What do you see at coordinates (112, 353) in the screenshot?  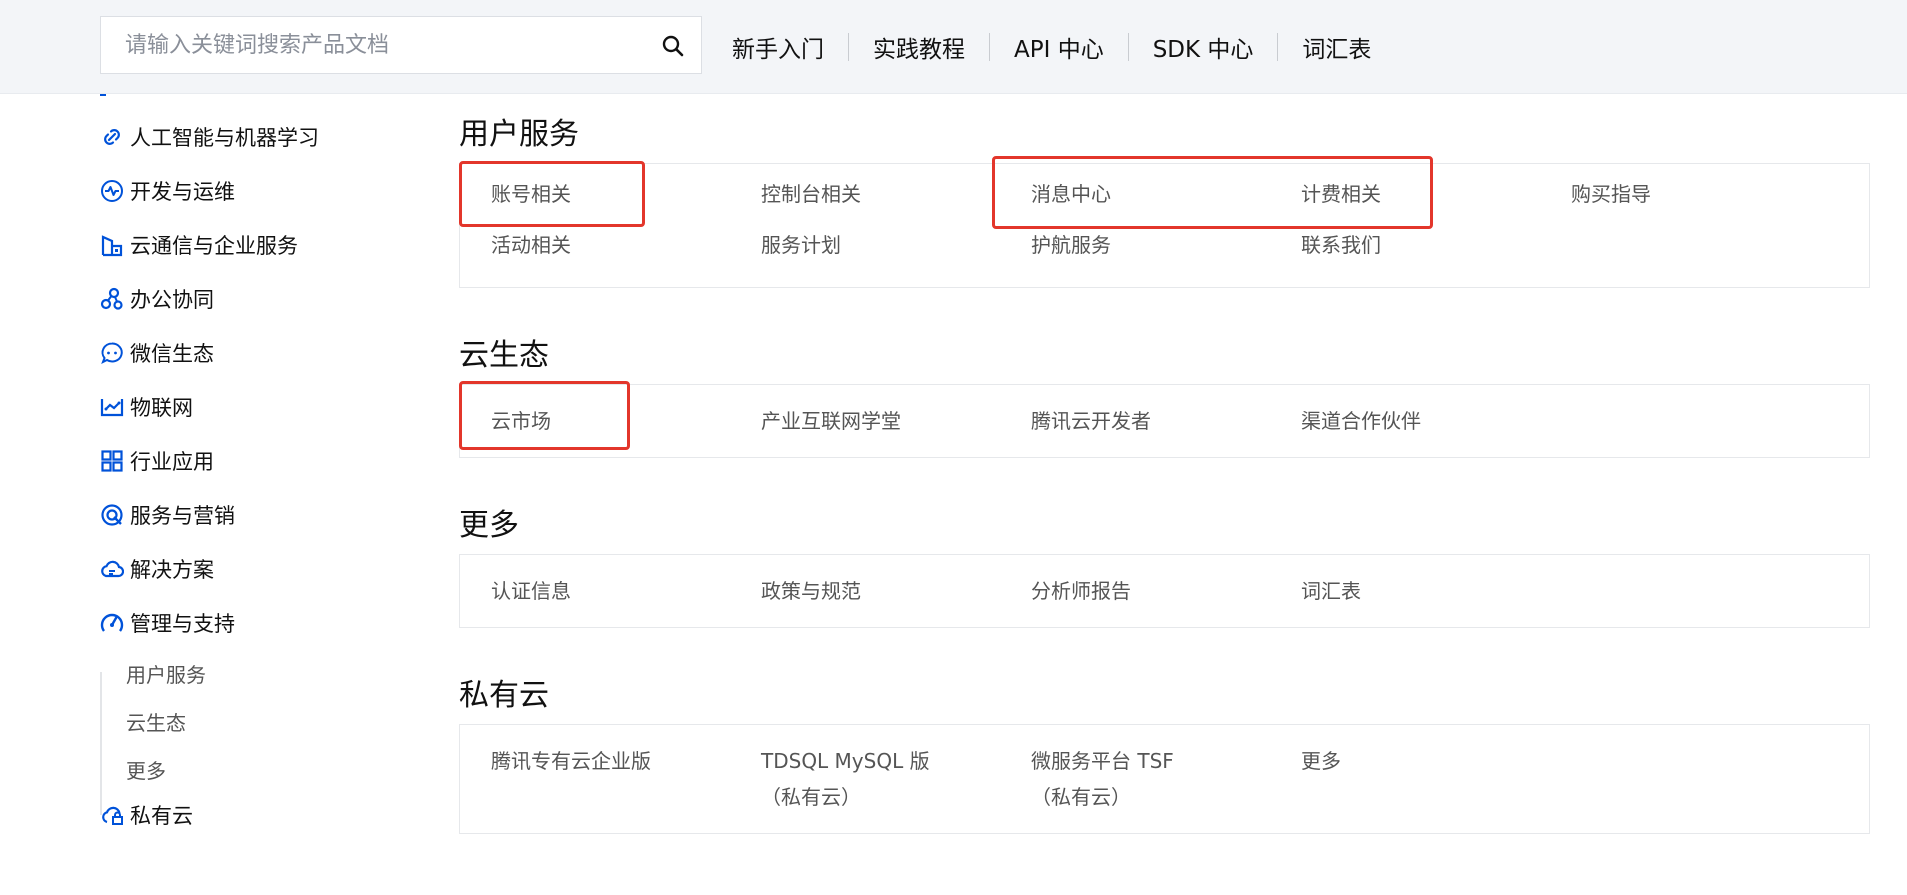 I see `chat-bubble-icon` at bounding box center [112, 353].